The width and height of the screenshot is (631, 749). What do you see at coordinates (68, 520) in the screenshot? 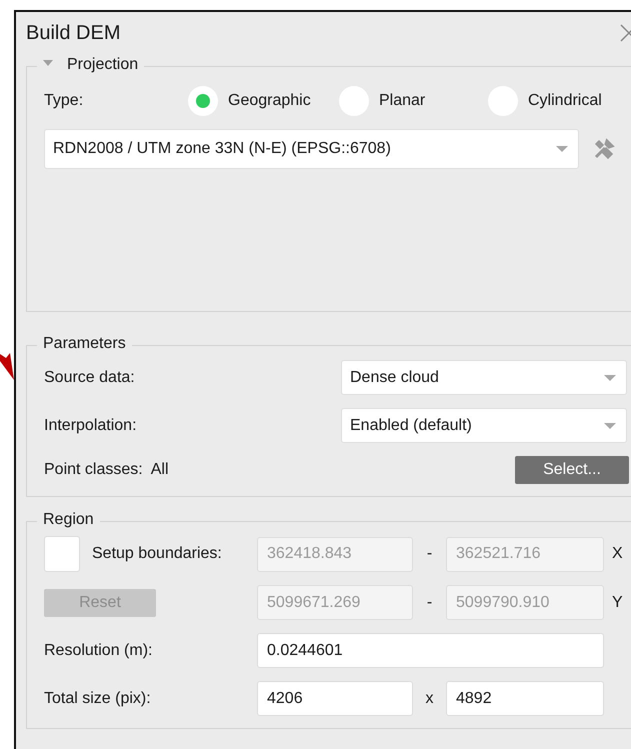
I see `group-title: Region` at bounding box center [68, 520].